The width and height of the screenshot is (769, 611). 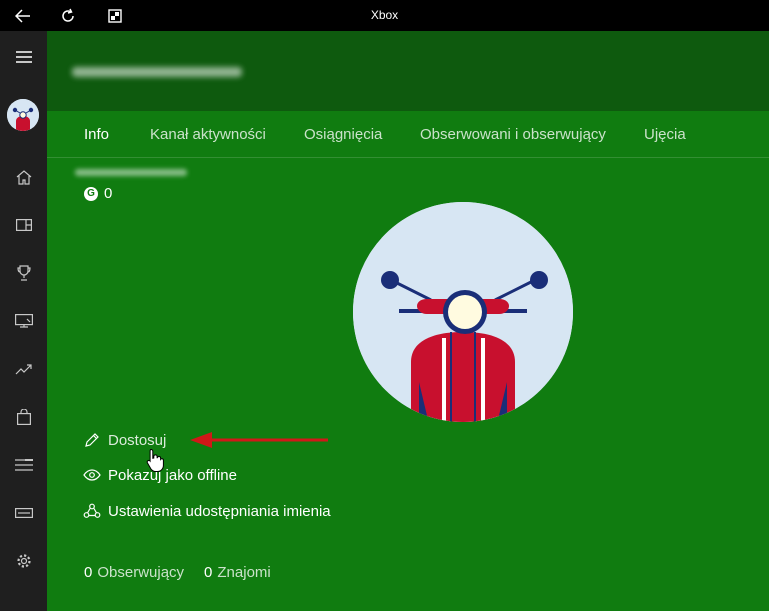 I want to click on gamerscore: G 0, so click(x=98, y=193).